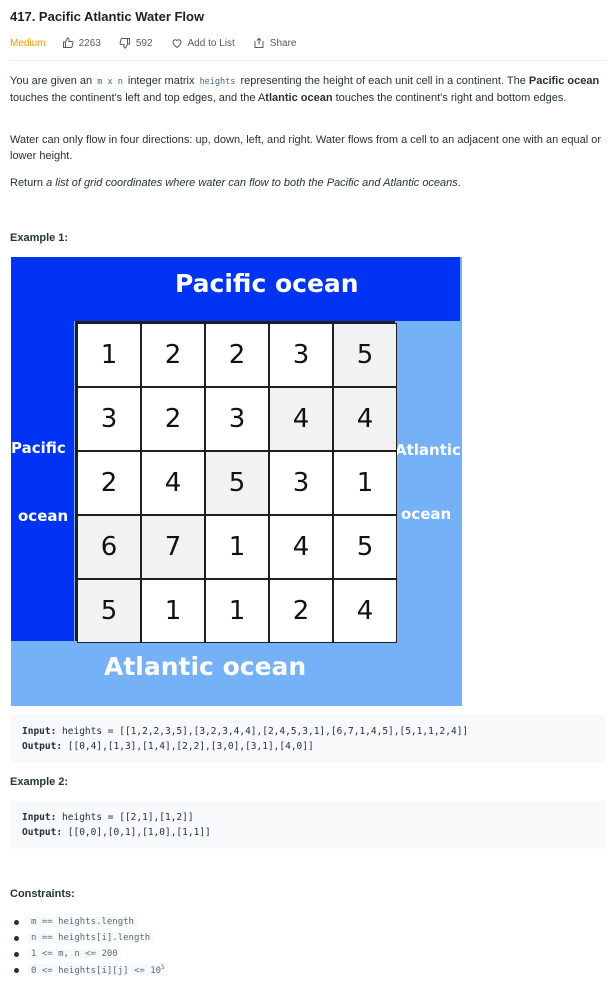 The width and height of the screenshot is (616, 993). Describe the element at coordinates (211, 43) in the screenshot. I see `add-to-list-label: Add to List` at that location.